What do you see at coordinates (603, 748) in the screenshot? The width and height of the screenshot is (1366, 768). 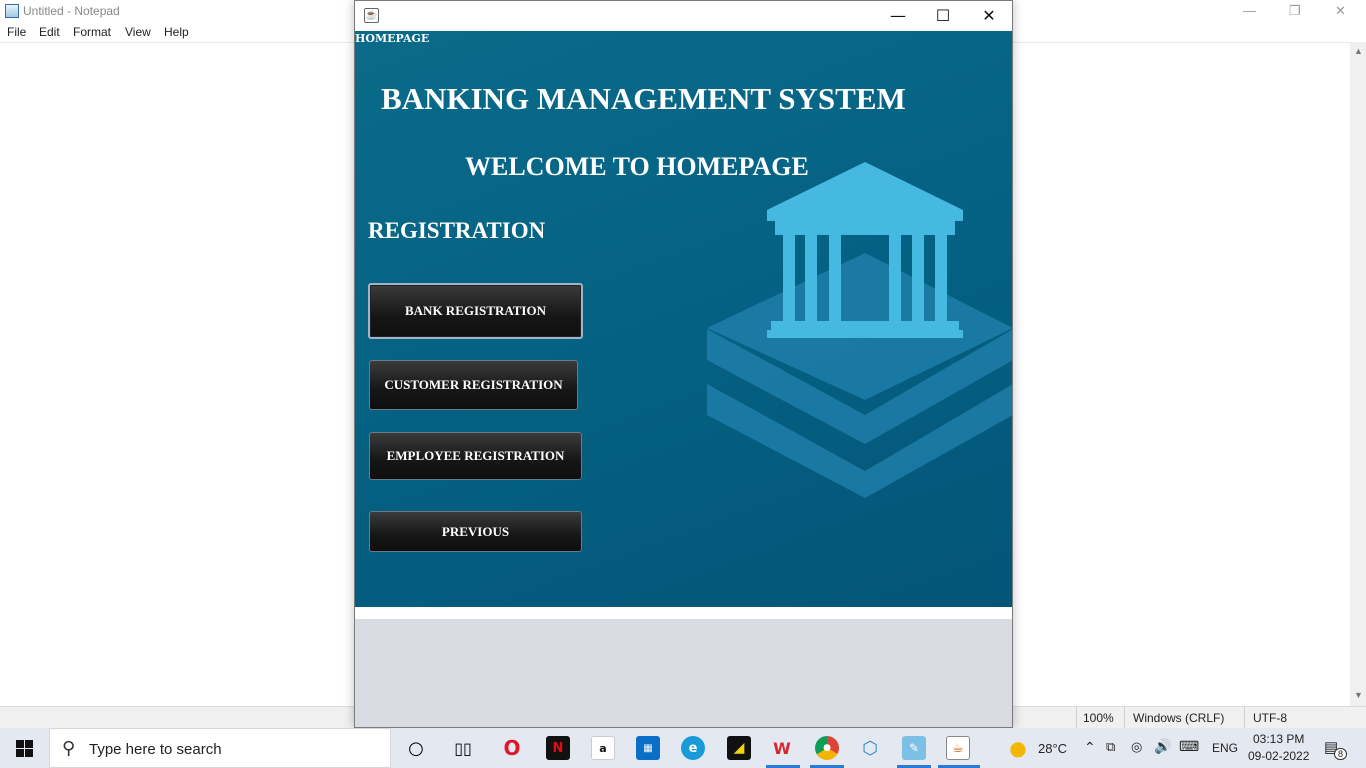 I see `amazon-icon: a` at bounding box center [603, 748].